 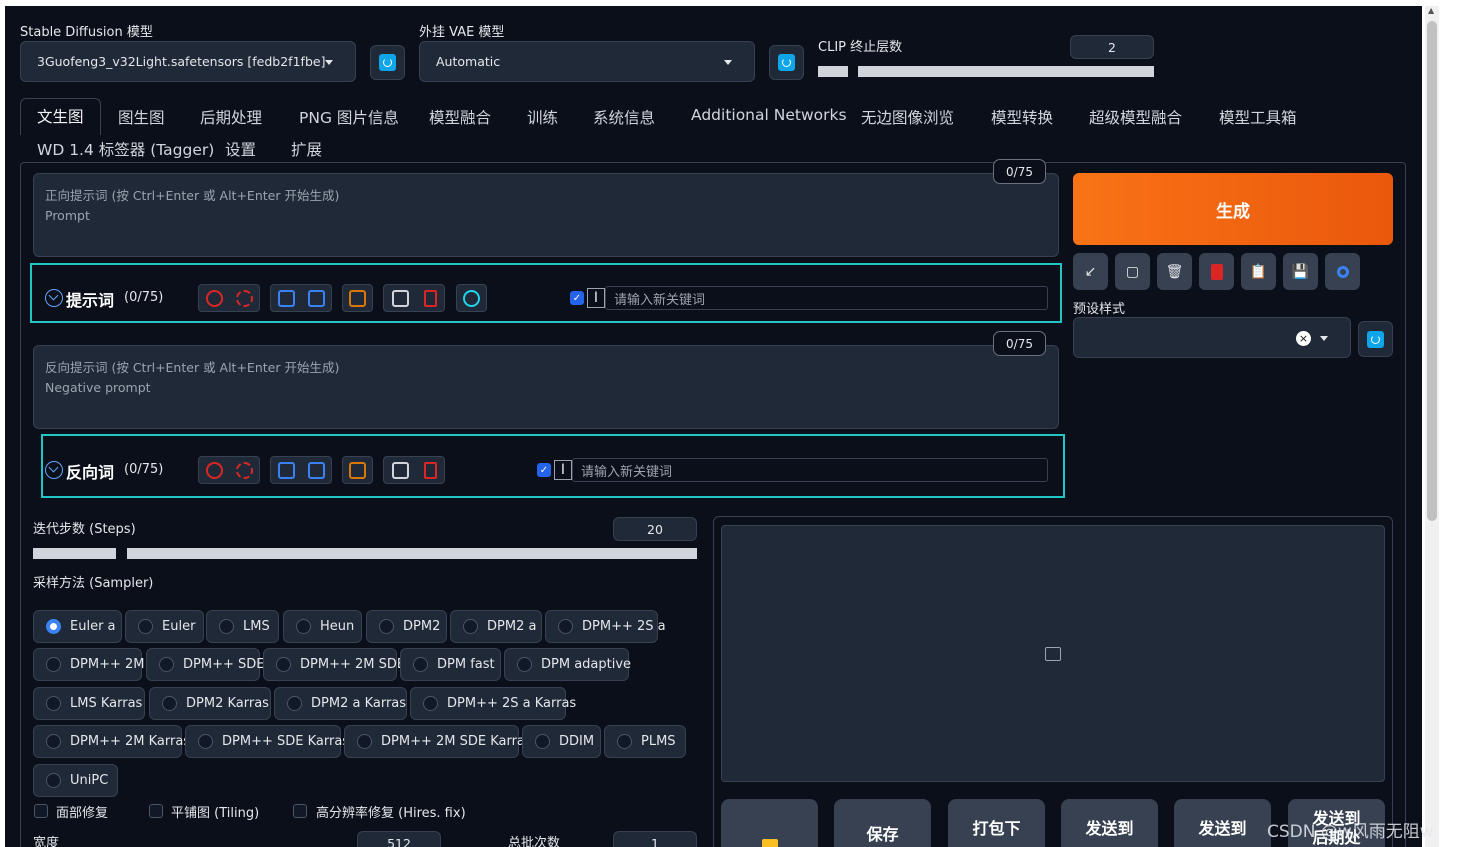 I want to click on sampler-option: DPM++ SDE, so click(x=205, y=664).